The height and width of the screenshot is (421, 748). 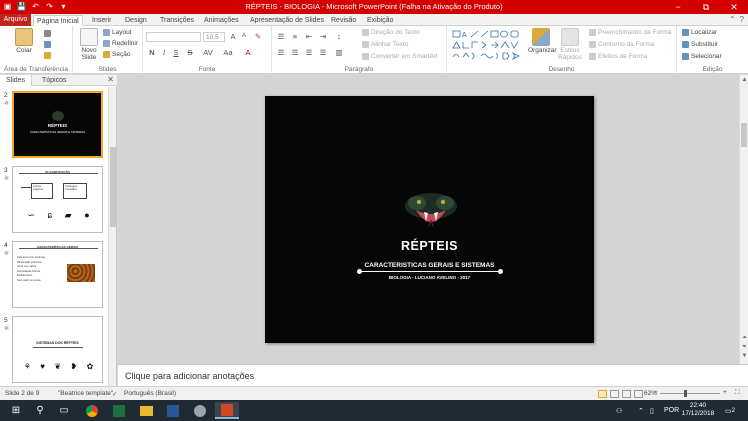 What do you see at coordinates (339, 36) in the screenshot?
I see `line-spacing-button: ↕` at bounding box center [339, 36].